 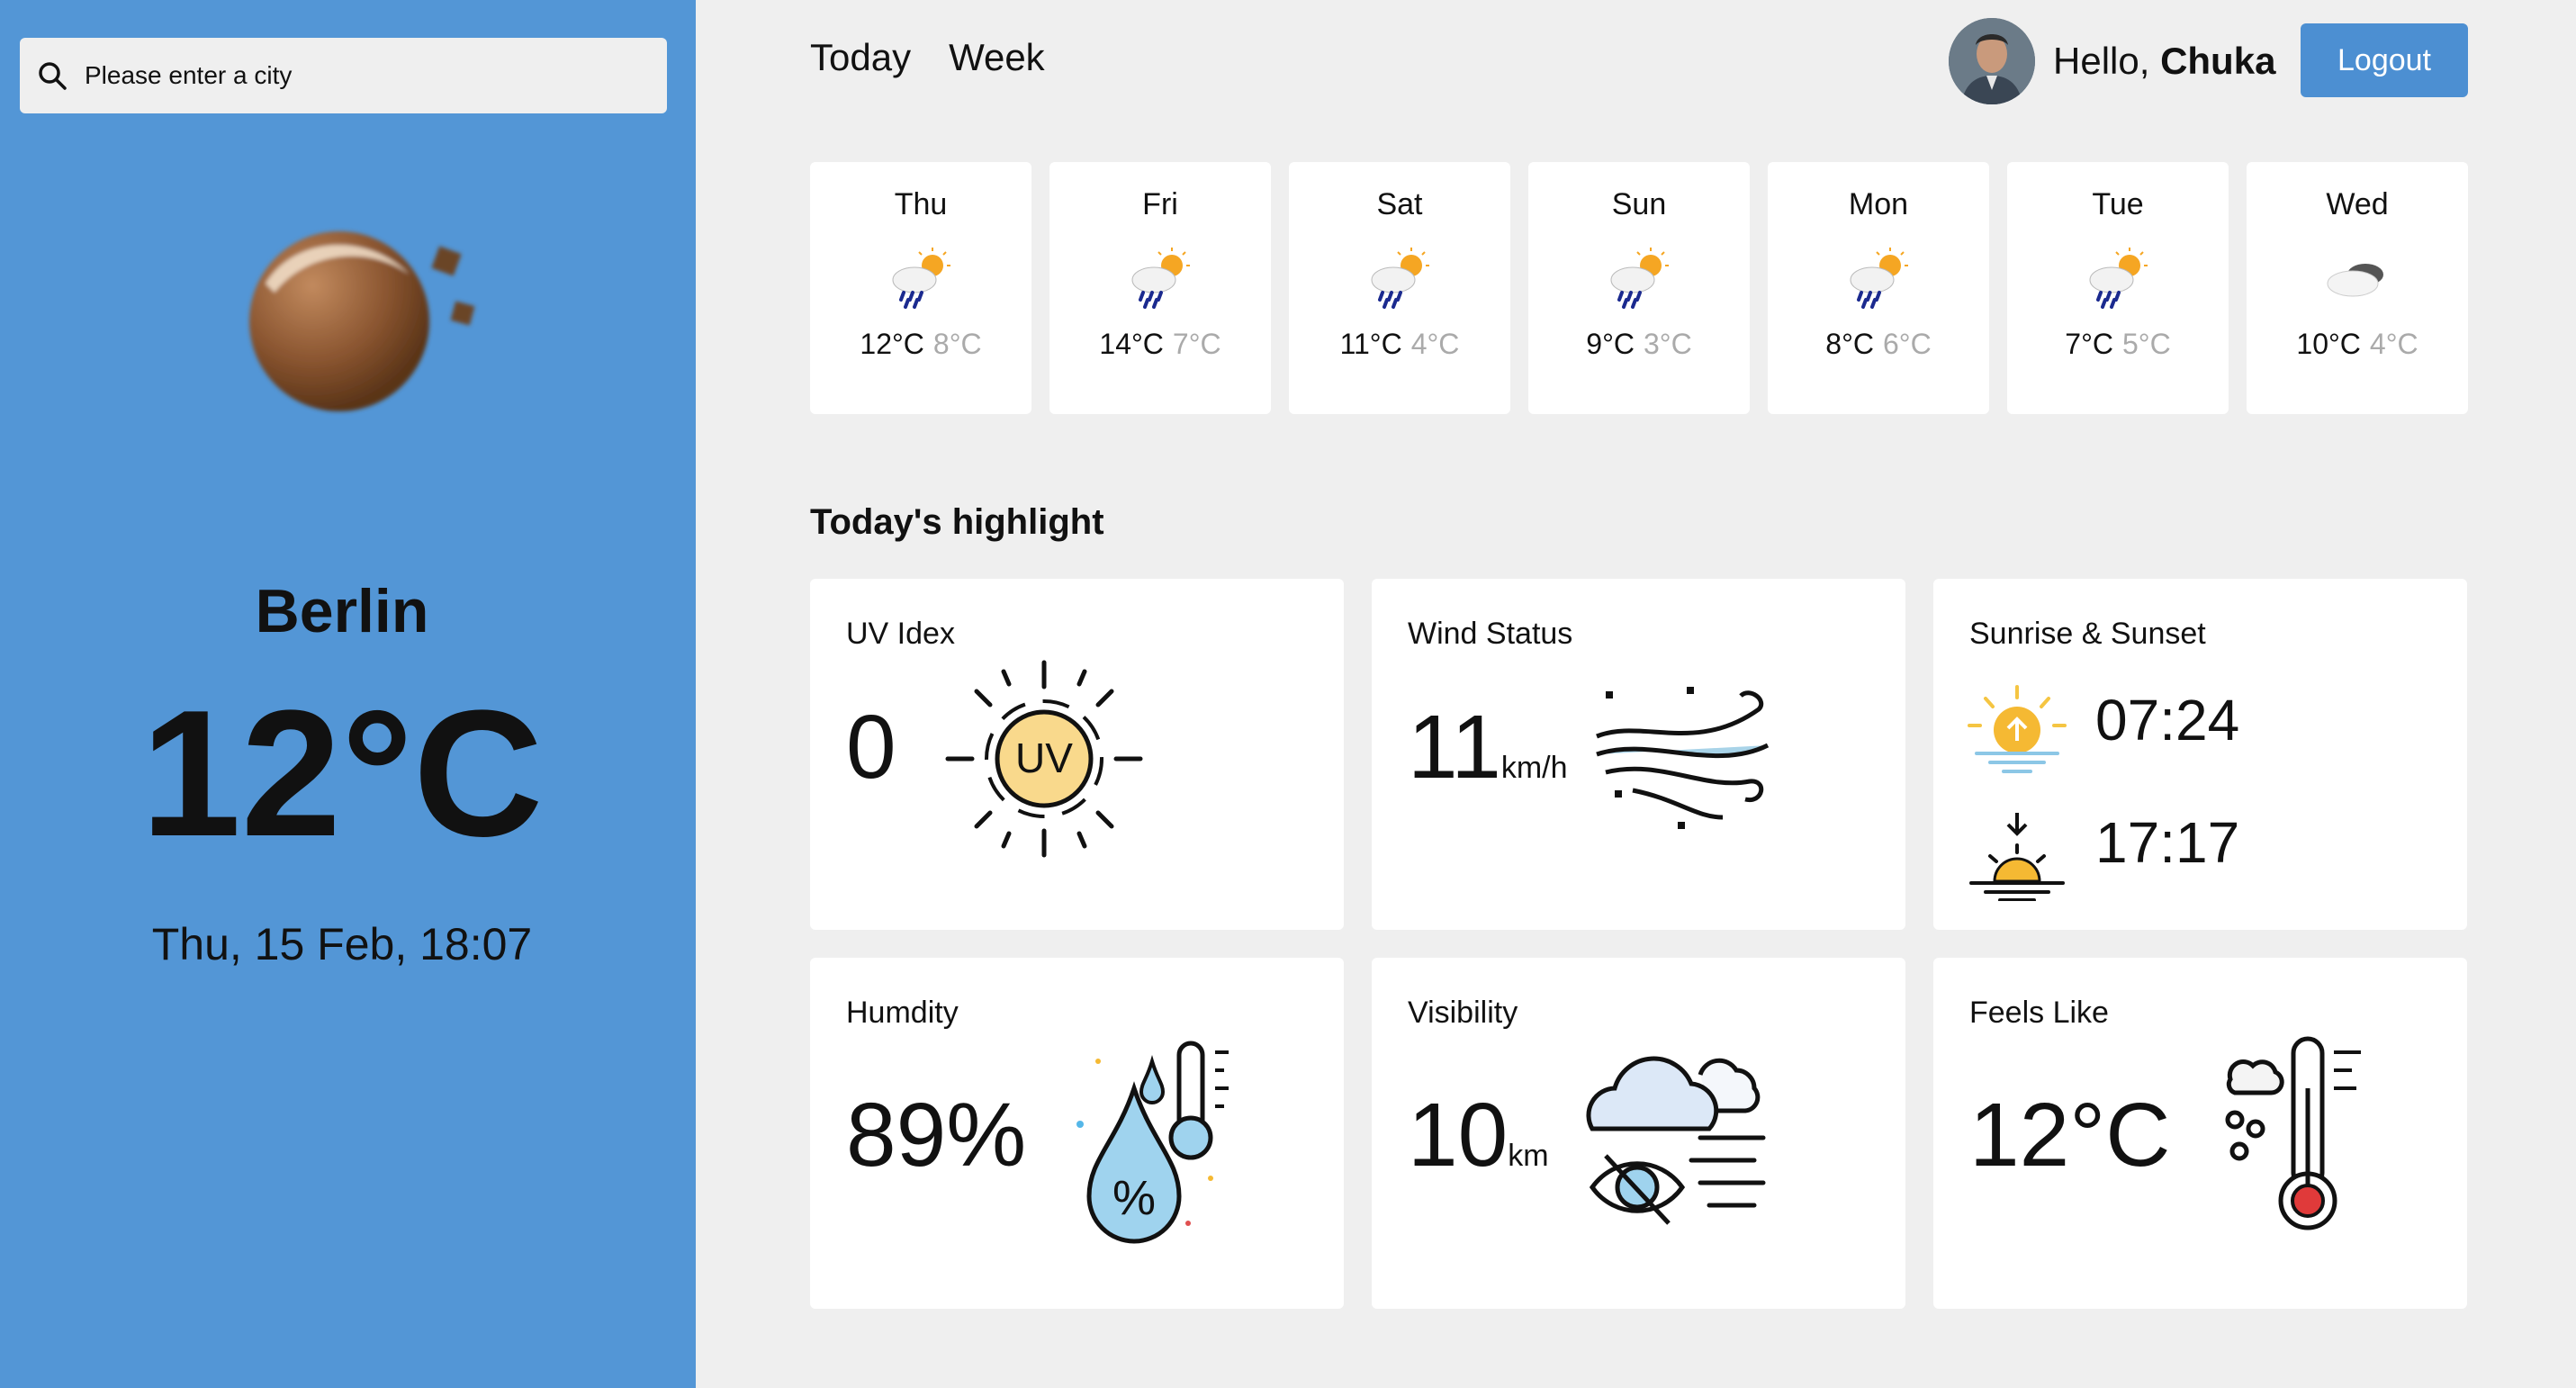 What do you see at coordinates (2017, 857) in the screenshot?
I see `sunset-icon` at bounding box center [2017, 857].